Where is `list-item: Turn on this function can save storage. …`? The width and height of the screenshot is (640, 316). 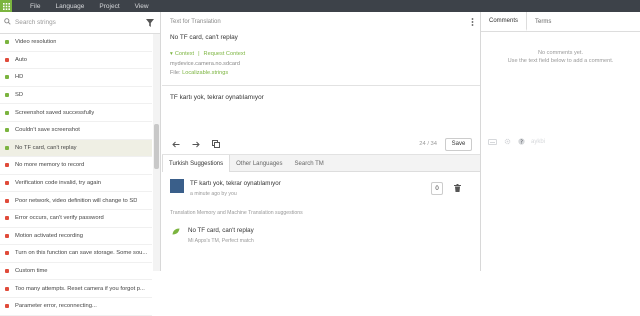 list-item: Turn on this function can save storage. … is located at coordinates (76, 254).